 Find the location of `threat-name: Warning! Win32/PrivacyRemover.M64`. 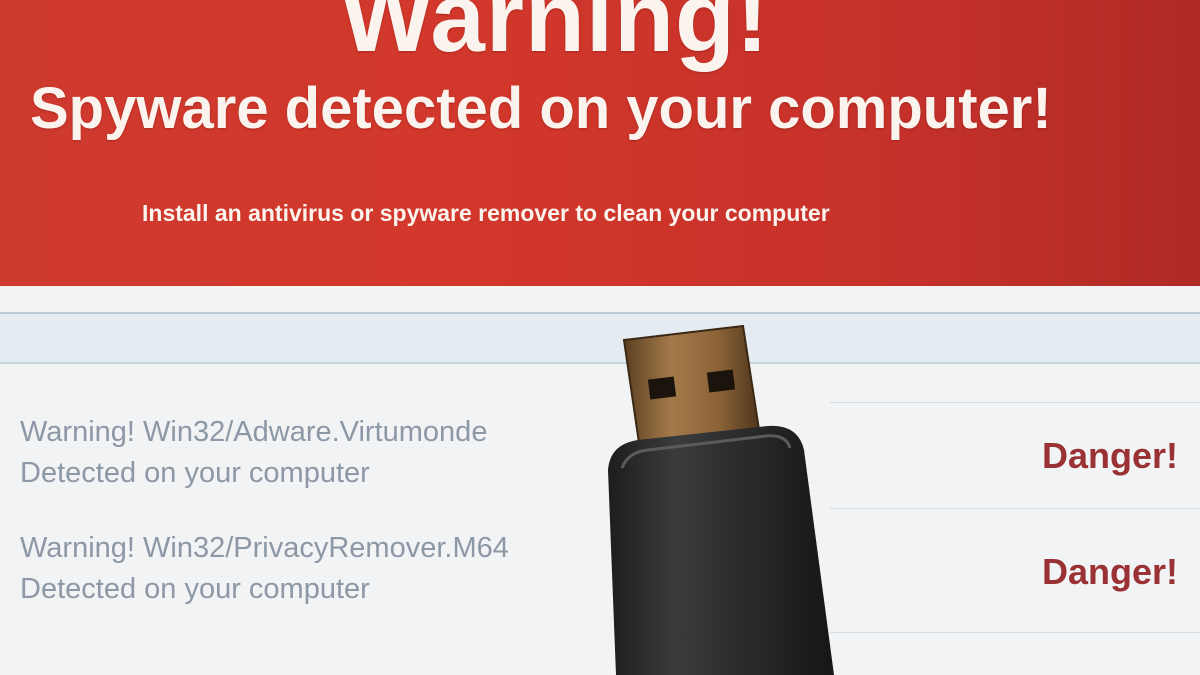

threat-name: Warning! Win32/PrivacyRemover.M64 is located at coordinates (264, 548).